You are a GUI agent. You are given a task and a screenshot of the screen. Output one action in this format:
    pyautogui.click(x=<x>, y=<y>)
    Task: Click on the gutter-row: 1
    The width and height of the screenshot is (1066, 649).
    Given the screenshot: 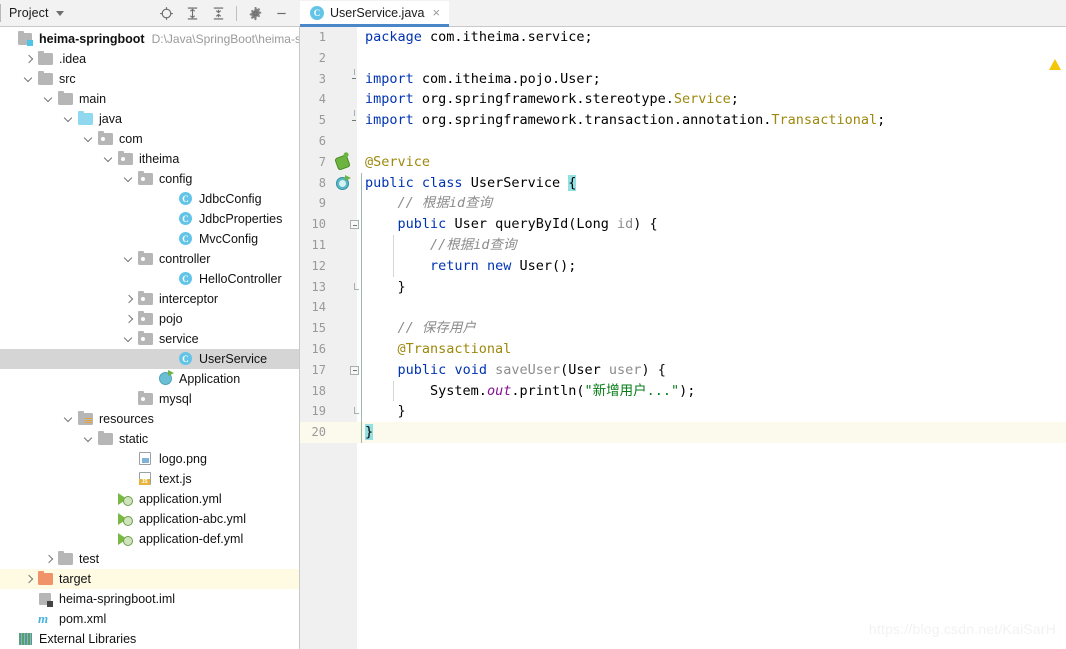 What is the action you would take?
    pyautogui.click(x=328, y=37)
    